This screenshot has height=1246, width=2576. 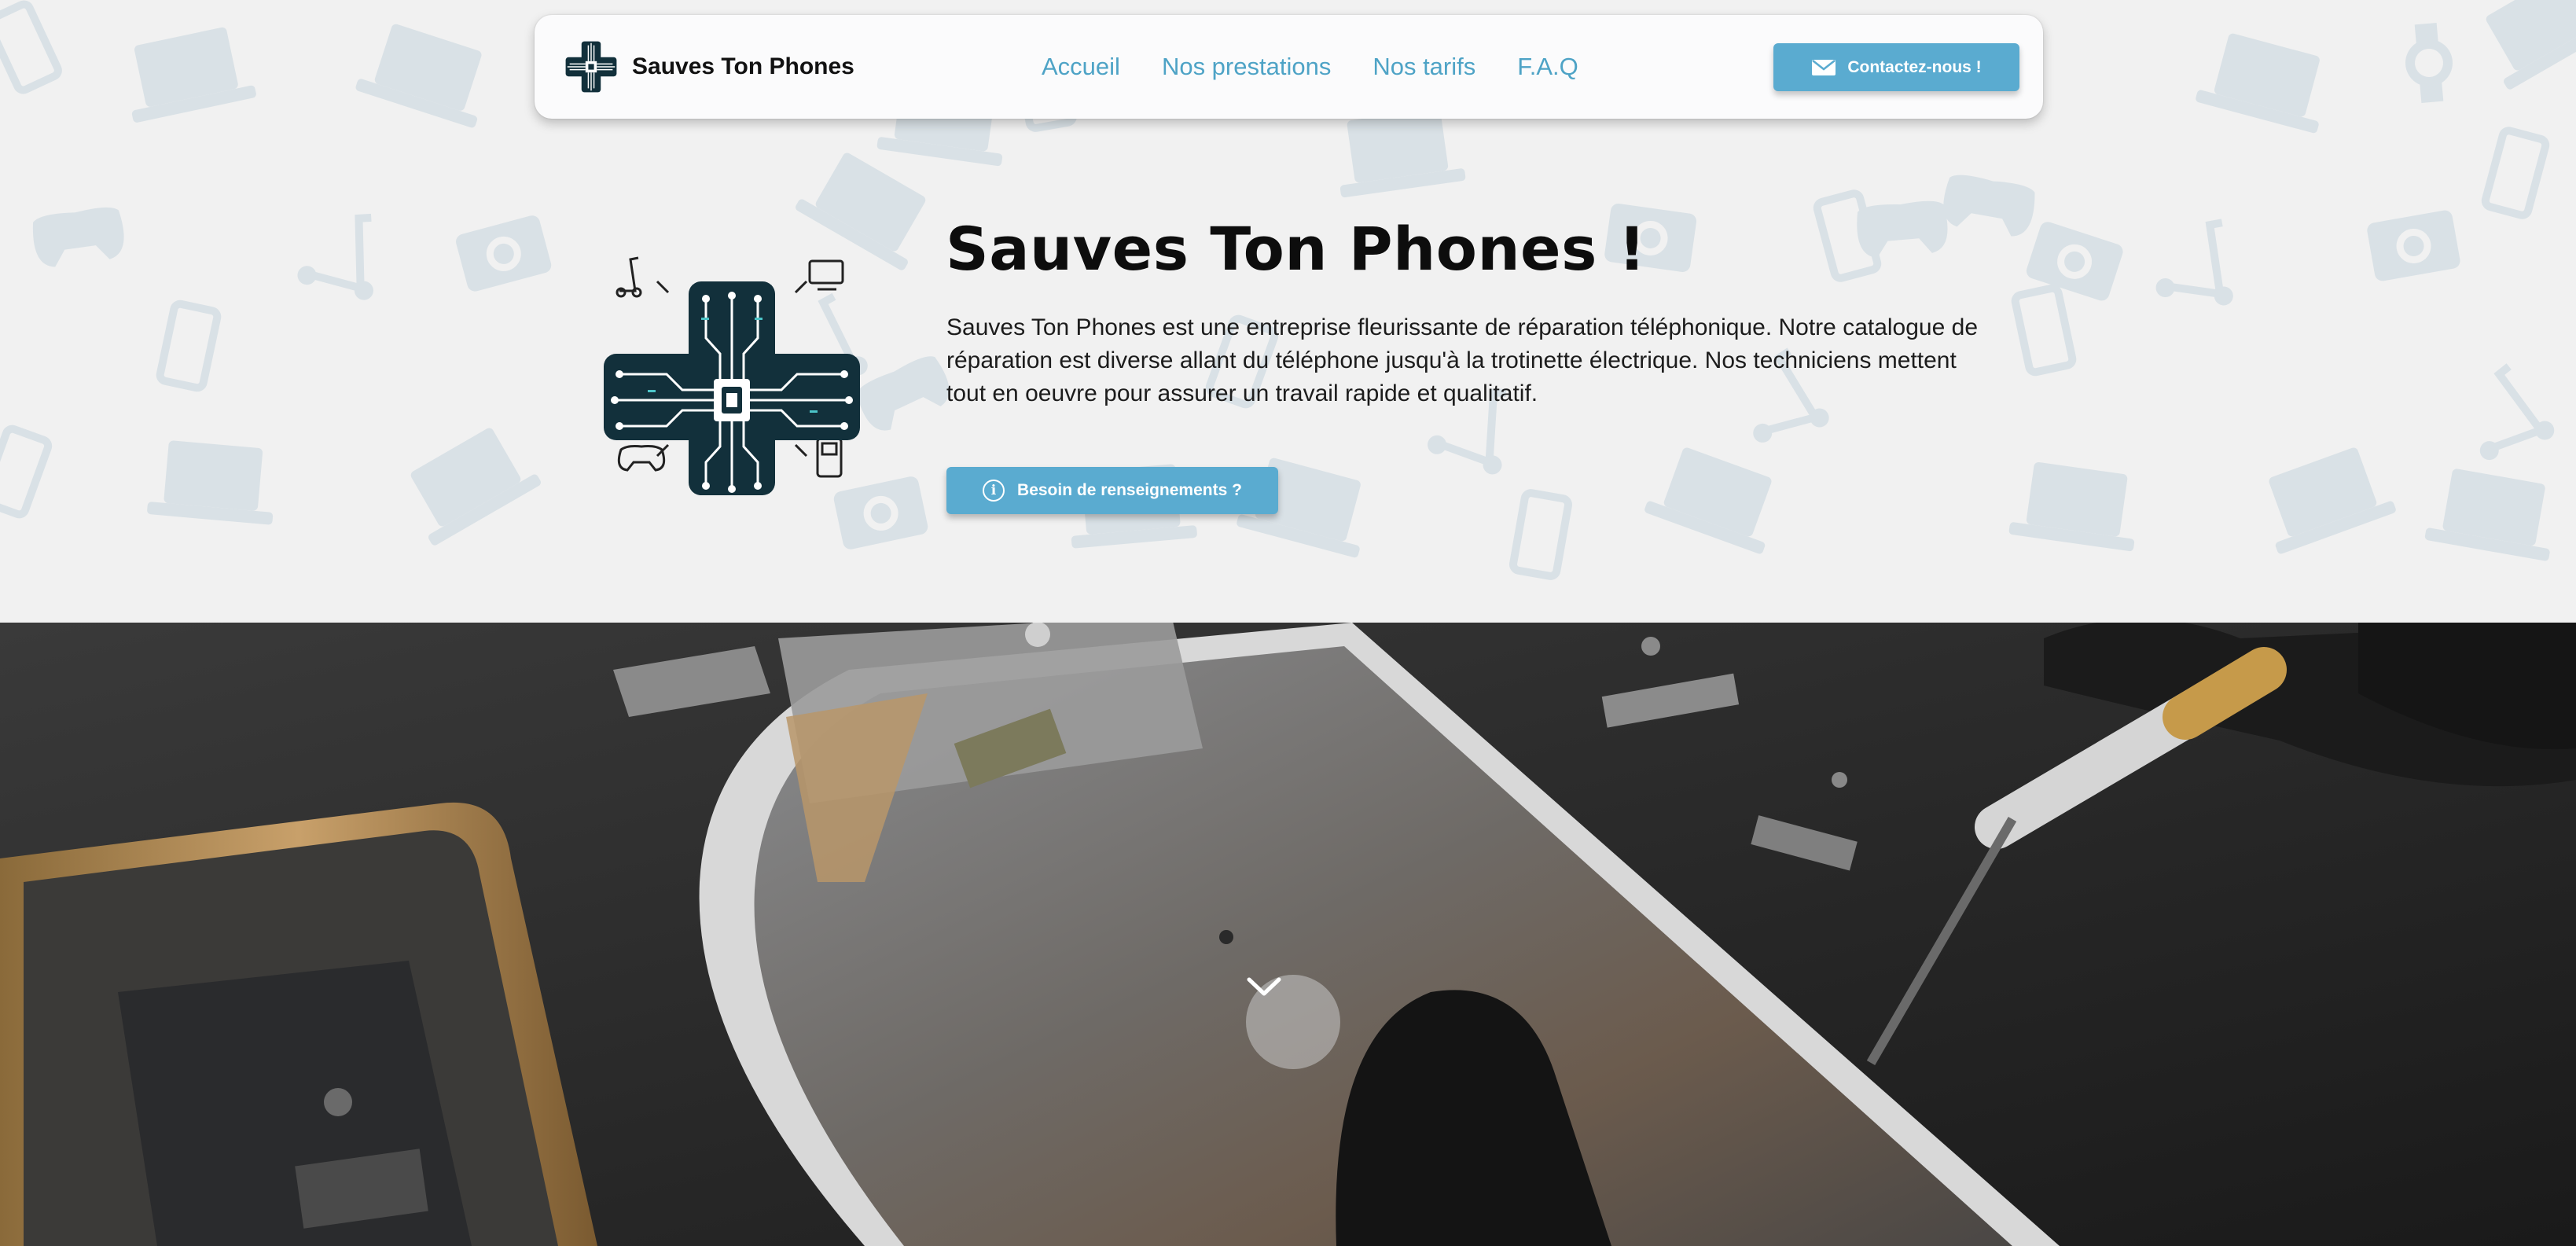 I want to click on brand-name: Sauves Ton Phones, so click(x=743, y=66).